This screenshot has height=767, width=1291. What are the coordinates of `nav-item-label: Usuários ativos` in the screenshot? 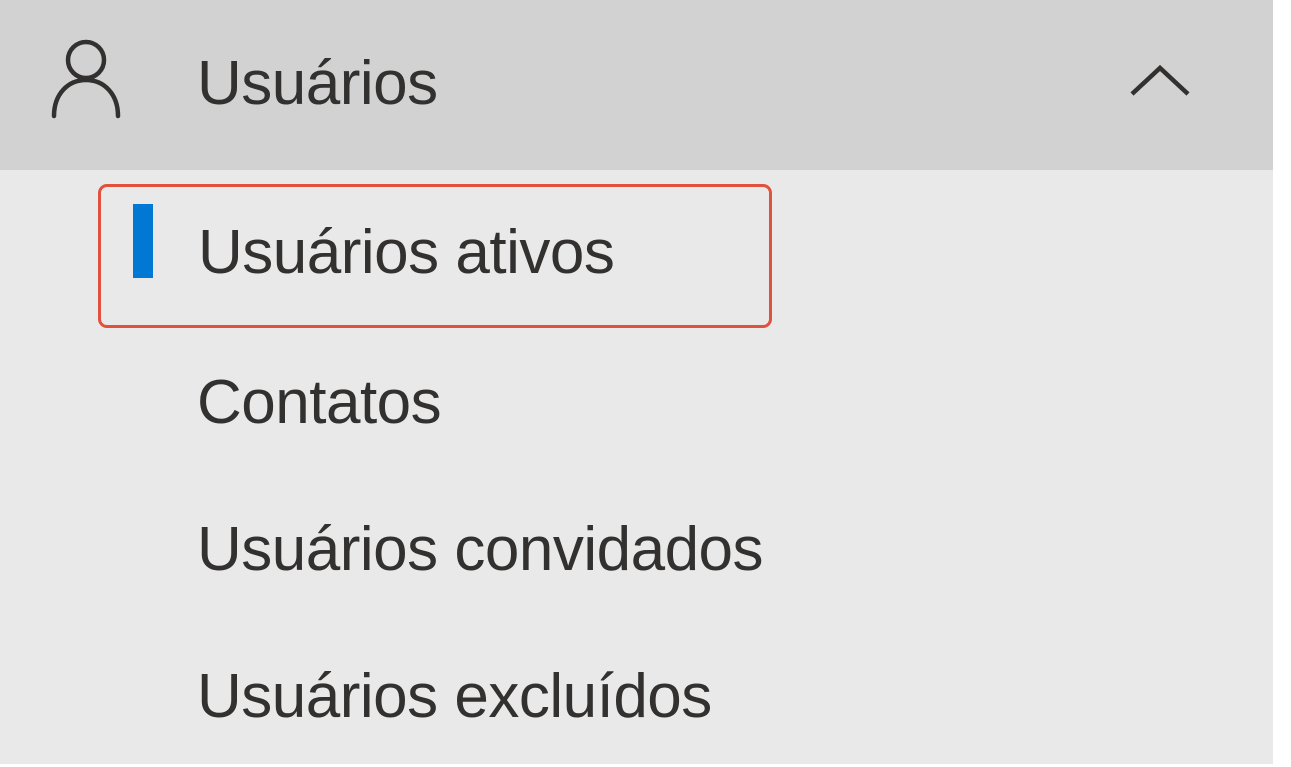 It's located at (406, 252).